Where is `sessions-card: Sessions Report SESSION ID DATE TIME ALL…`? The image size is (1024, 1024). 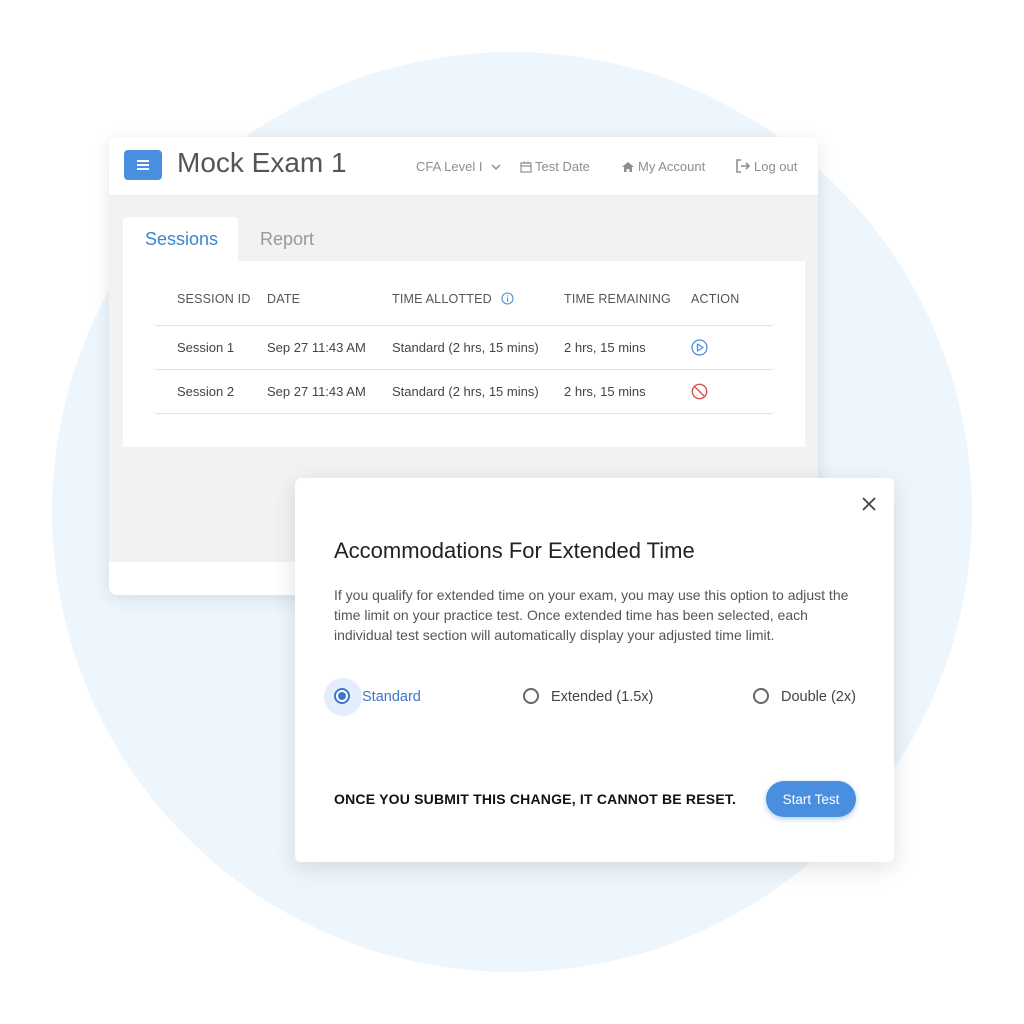 sessions-card: Sessions Report SESSION ID DATE TIME ALL… is located at coordinates (464, 332).